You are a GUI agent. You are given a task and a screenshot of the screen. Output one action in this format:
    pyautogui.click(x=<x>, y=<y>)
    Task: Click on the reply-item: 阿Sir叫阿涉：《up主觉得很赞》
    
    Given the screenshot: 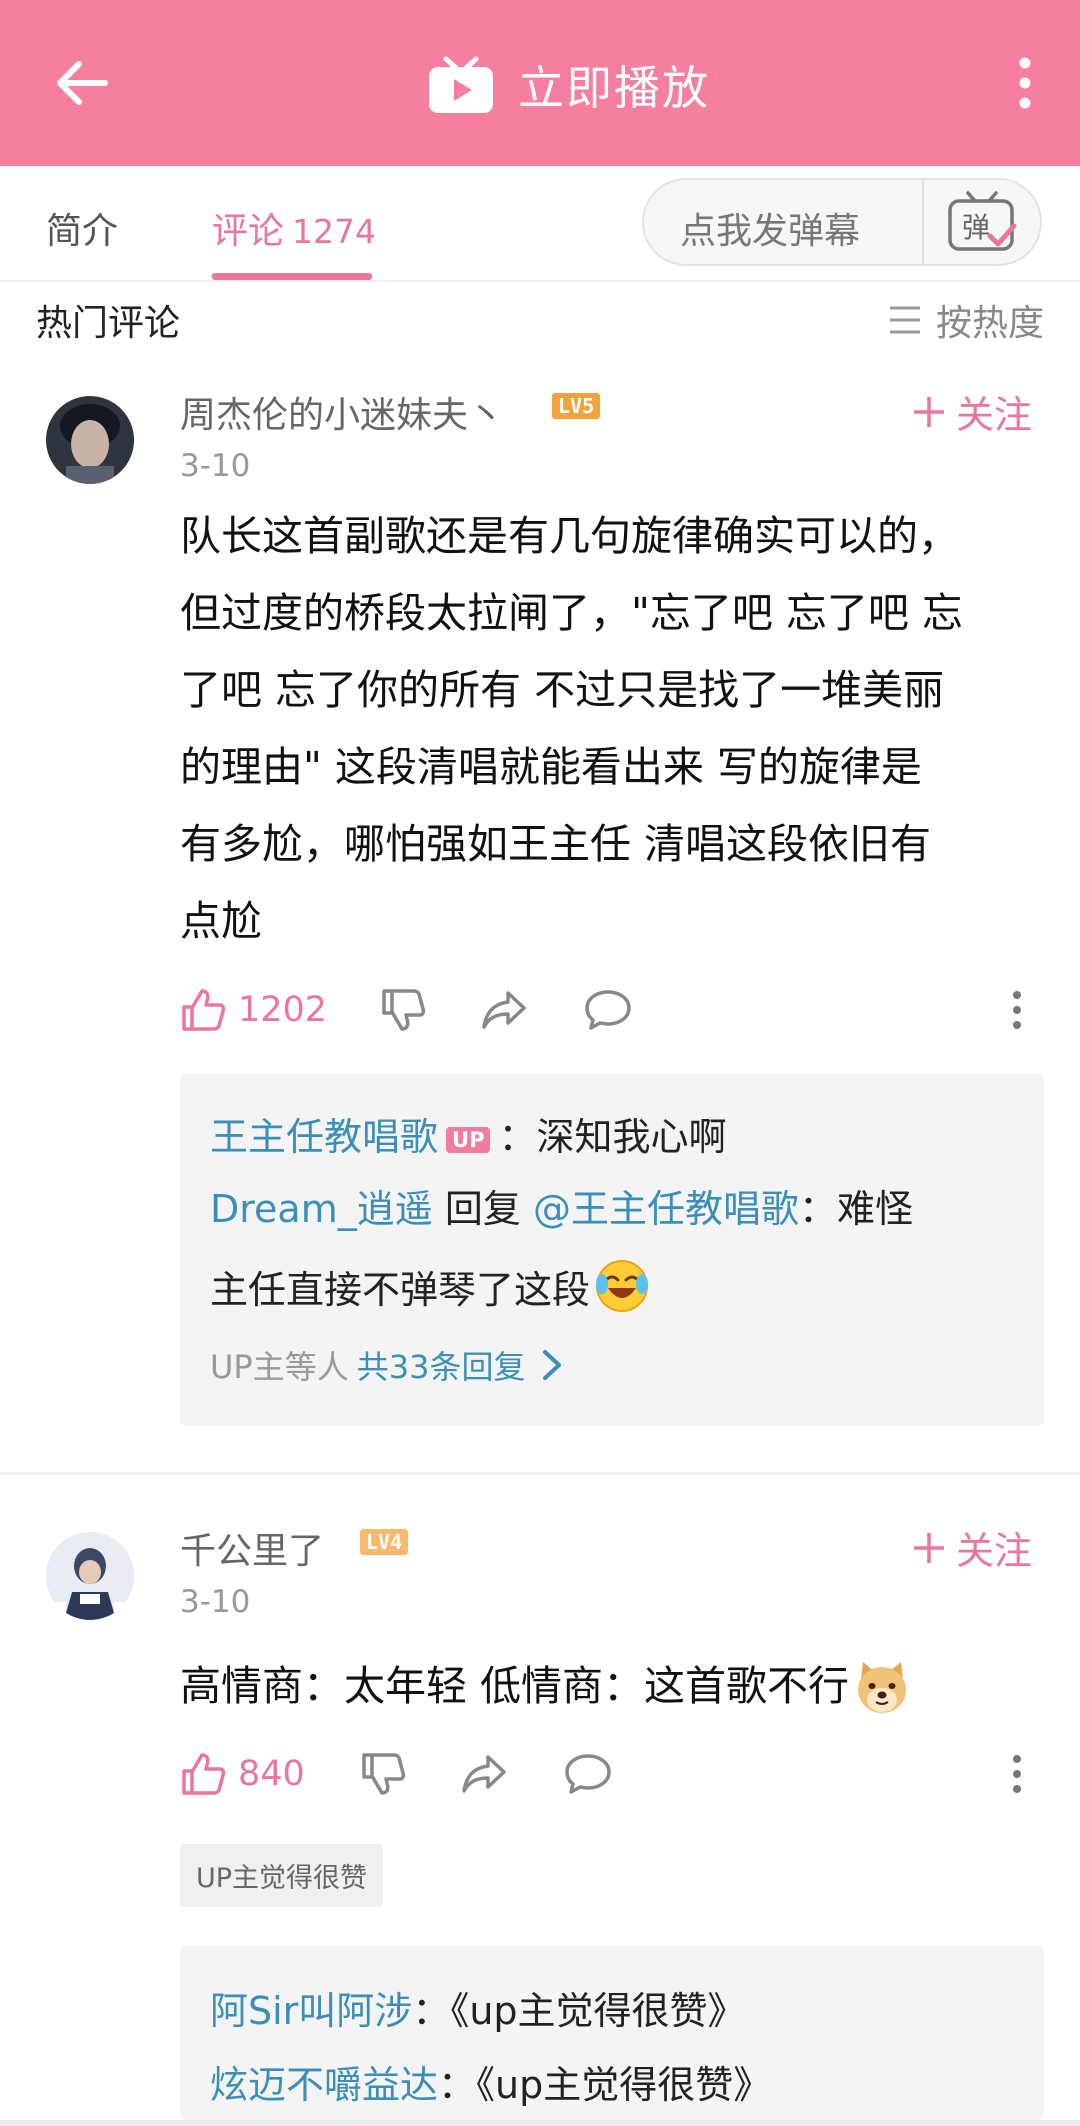 What is the action you would take?
    pyautogui.click(x=478, y=2007)
    